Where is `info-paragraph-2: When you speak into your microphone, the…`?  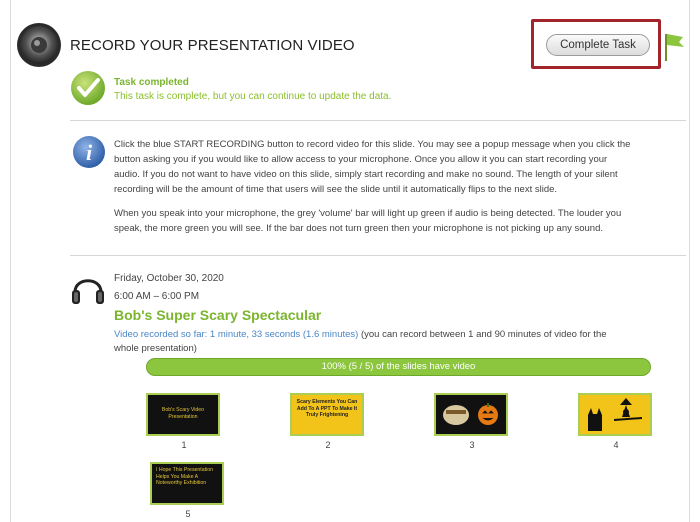 info-paragraph-2: When you speak into your microphone, the… is located at coordinates (368, 221).